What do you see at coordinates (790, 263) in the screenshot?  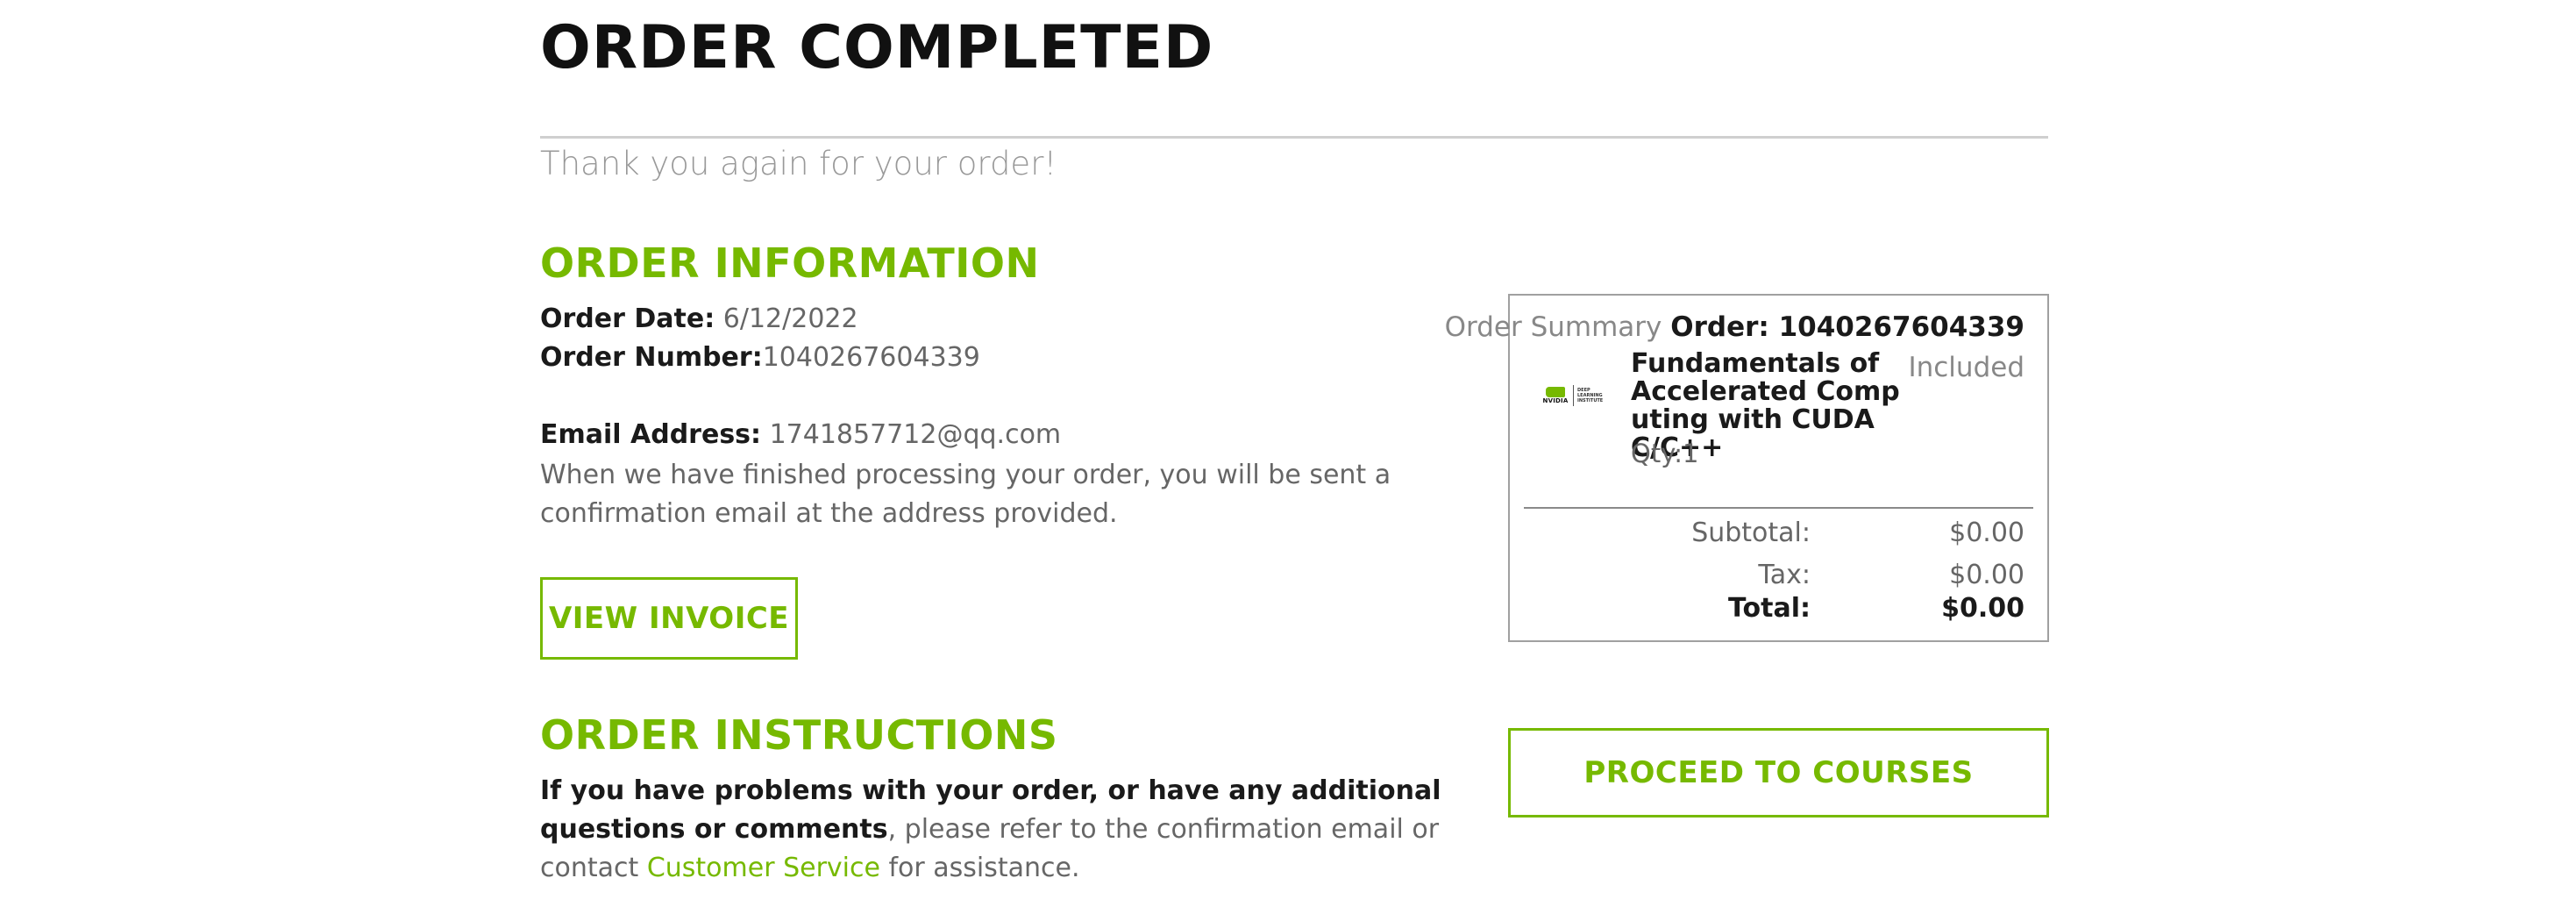 I see `order-information-heading: ORDER INFORMATION` at bounding box center [790, 263].